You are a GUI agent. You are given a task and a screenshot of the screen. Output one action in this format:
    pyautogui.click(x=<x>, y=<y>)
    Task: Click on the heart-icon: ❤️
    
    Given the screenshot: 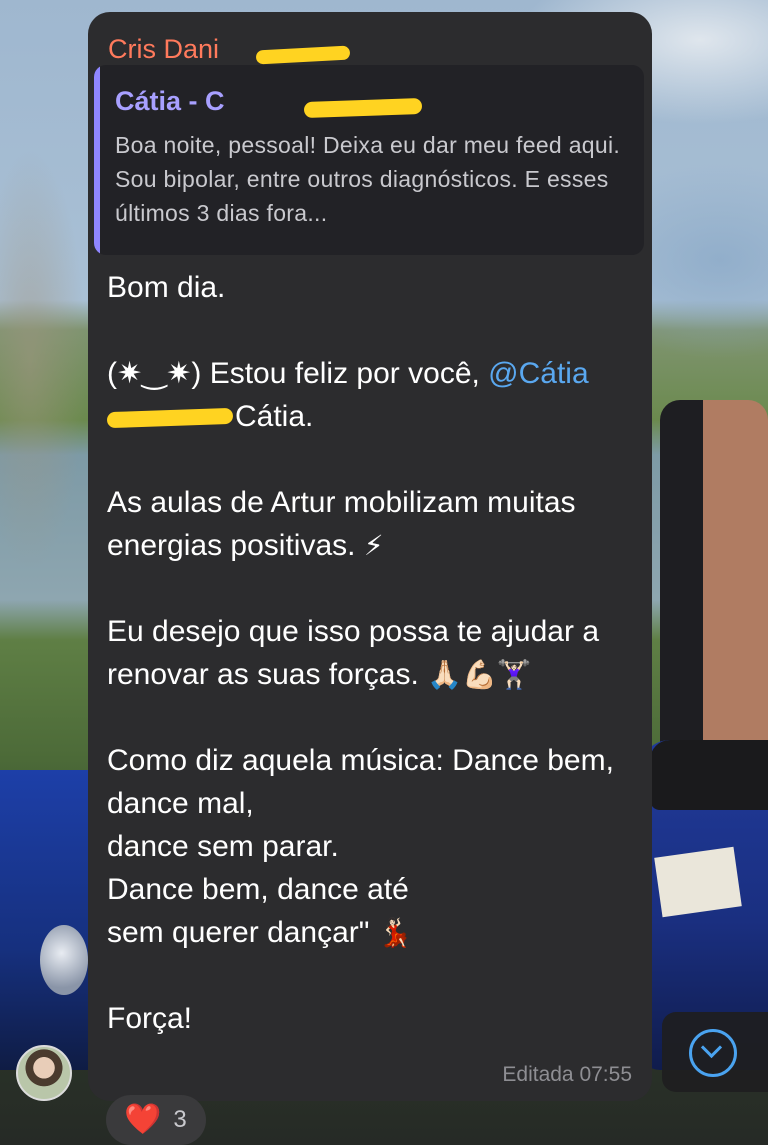 What is the action you would take?
    pyautogui.click(x=143, y=1119)
    